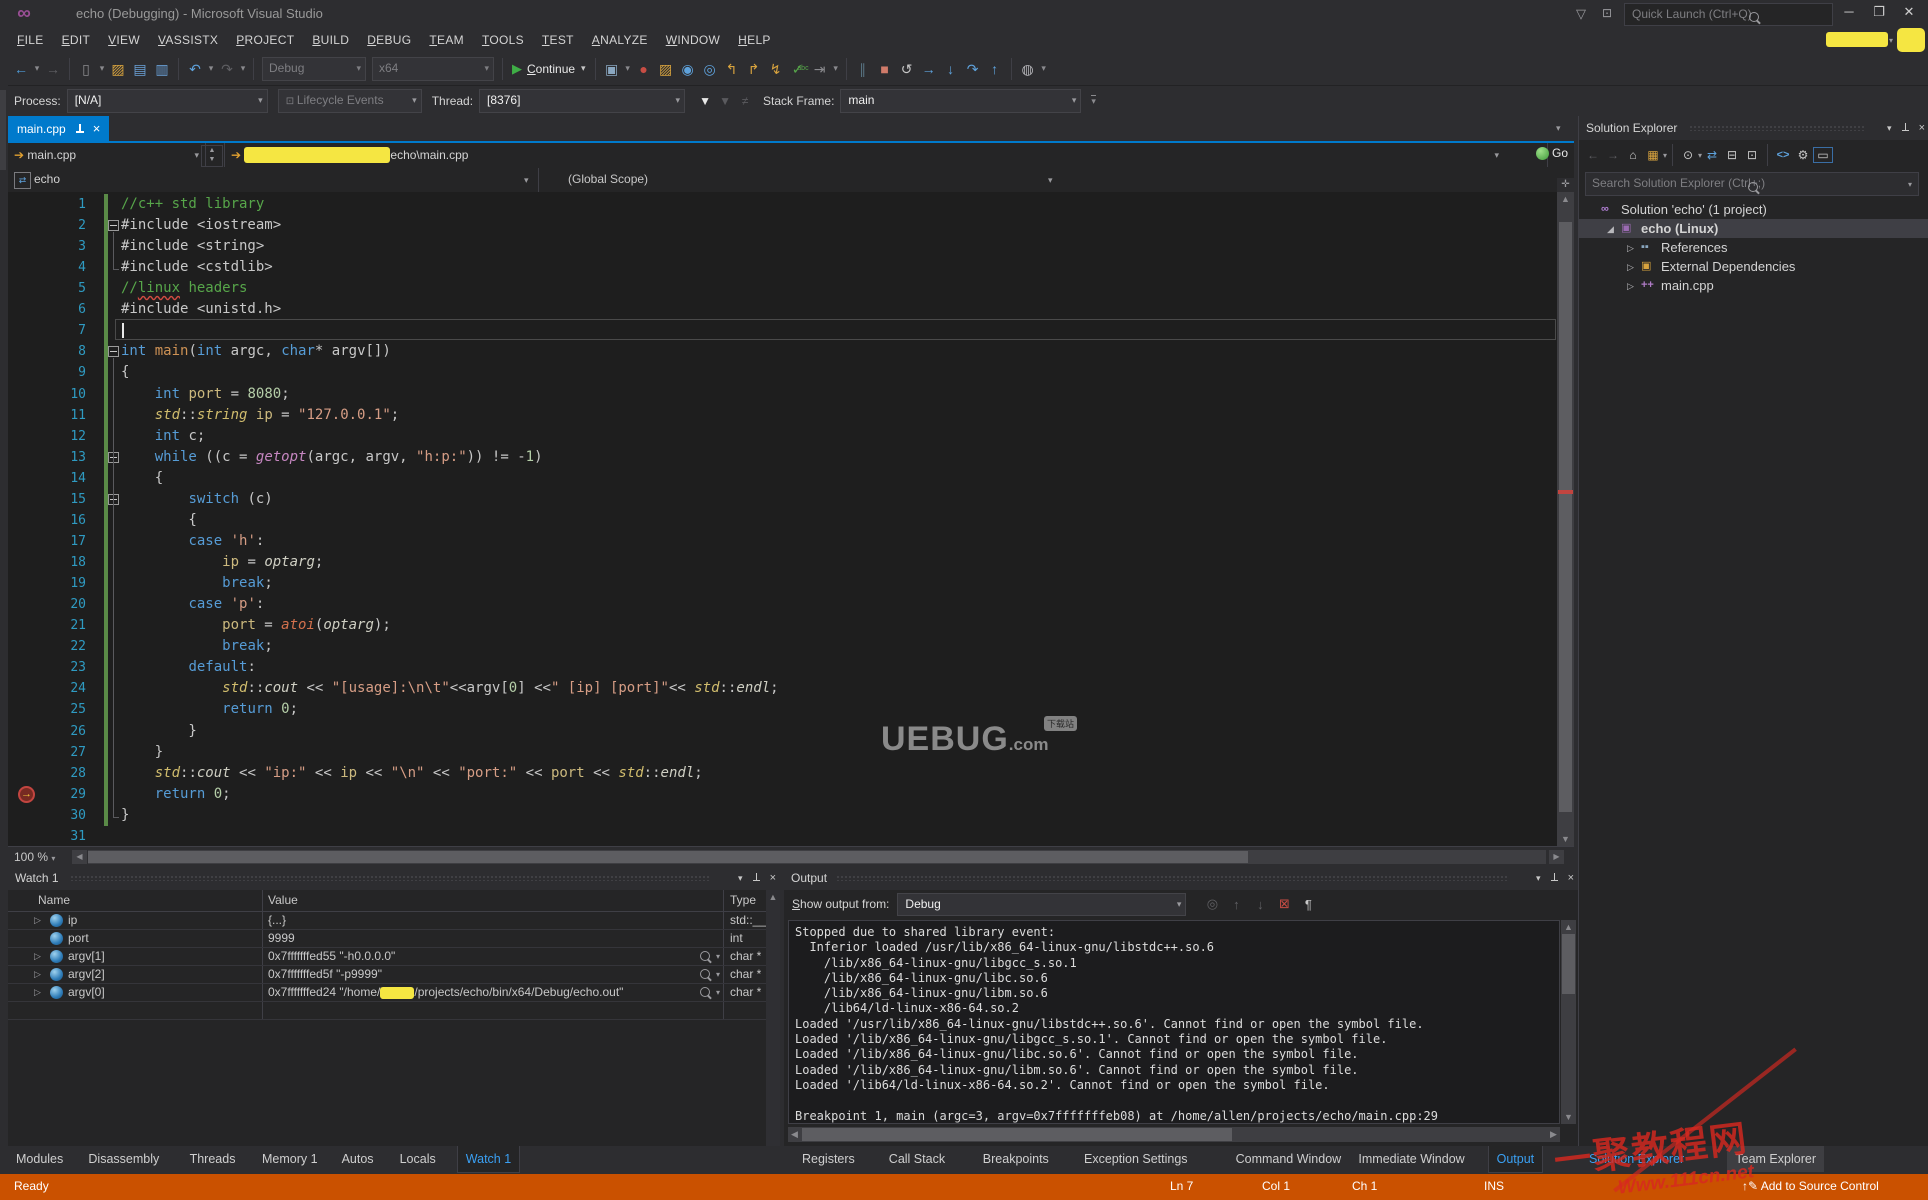 Image resolution: width=1928 pixels, height=1200 pixels. Describe the element at coordinates (59, 128) in the screenshot. I see `tab-main-cpp: main.cpp ×` at that location.